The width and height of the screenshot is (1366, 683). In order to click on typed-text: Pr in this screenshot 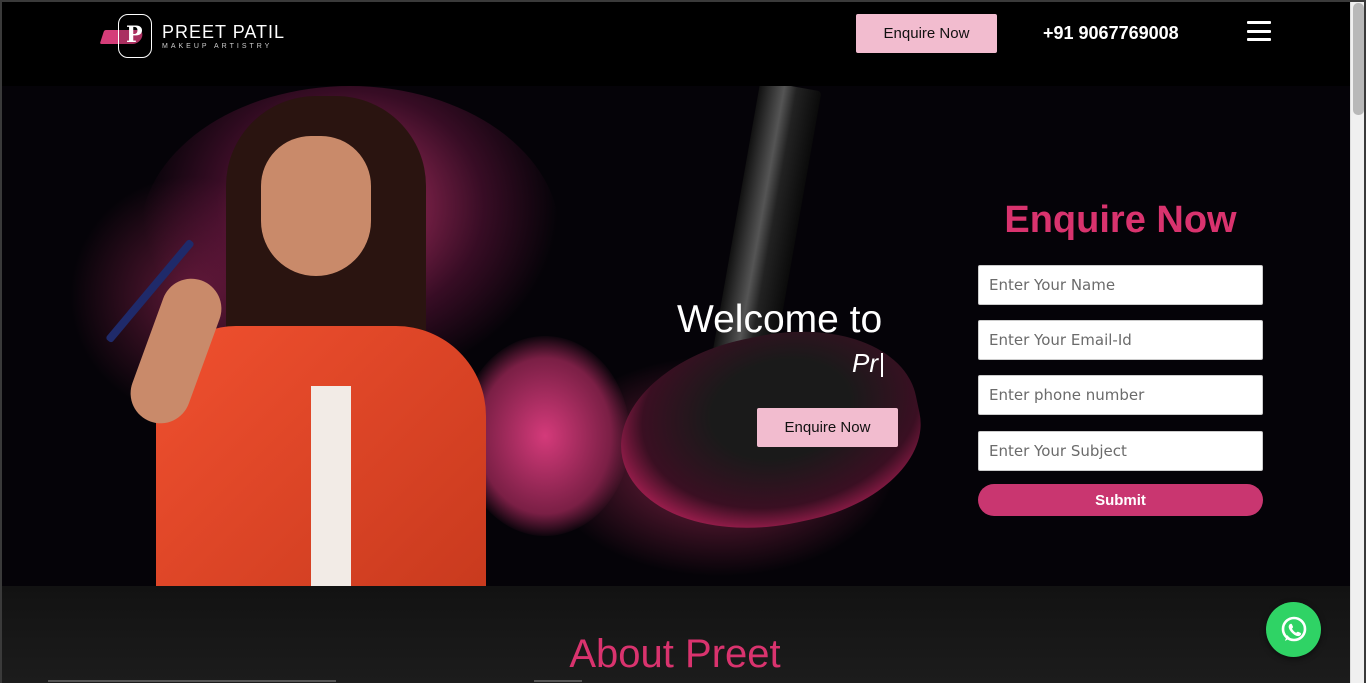, I will do `click(867, 363)`.